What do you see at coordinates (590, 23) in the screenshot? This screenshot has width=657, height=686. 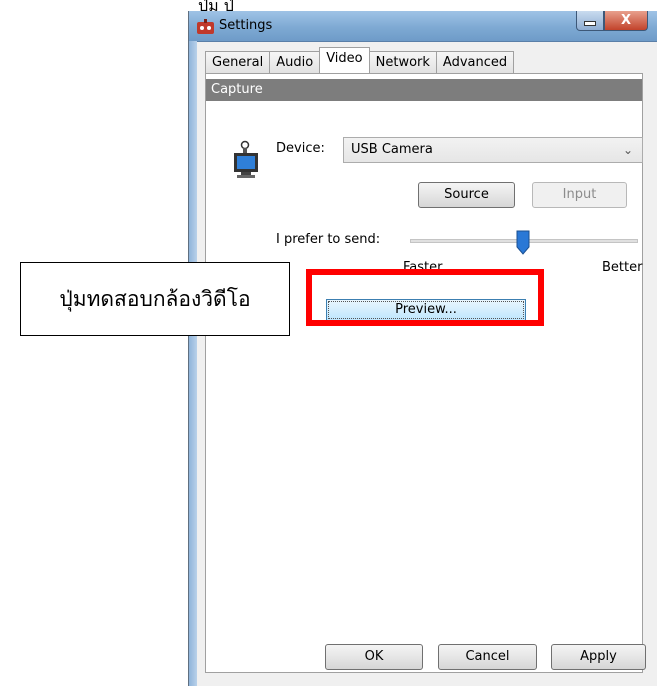 I see `minimize-icon` at bounding box center [590, 23].